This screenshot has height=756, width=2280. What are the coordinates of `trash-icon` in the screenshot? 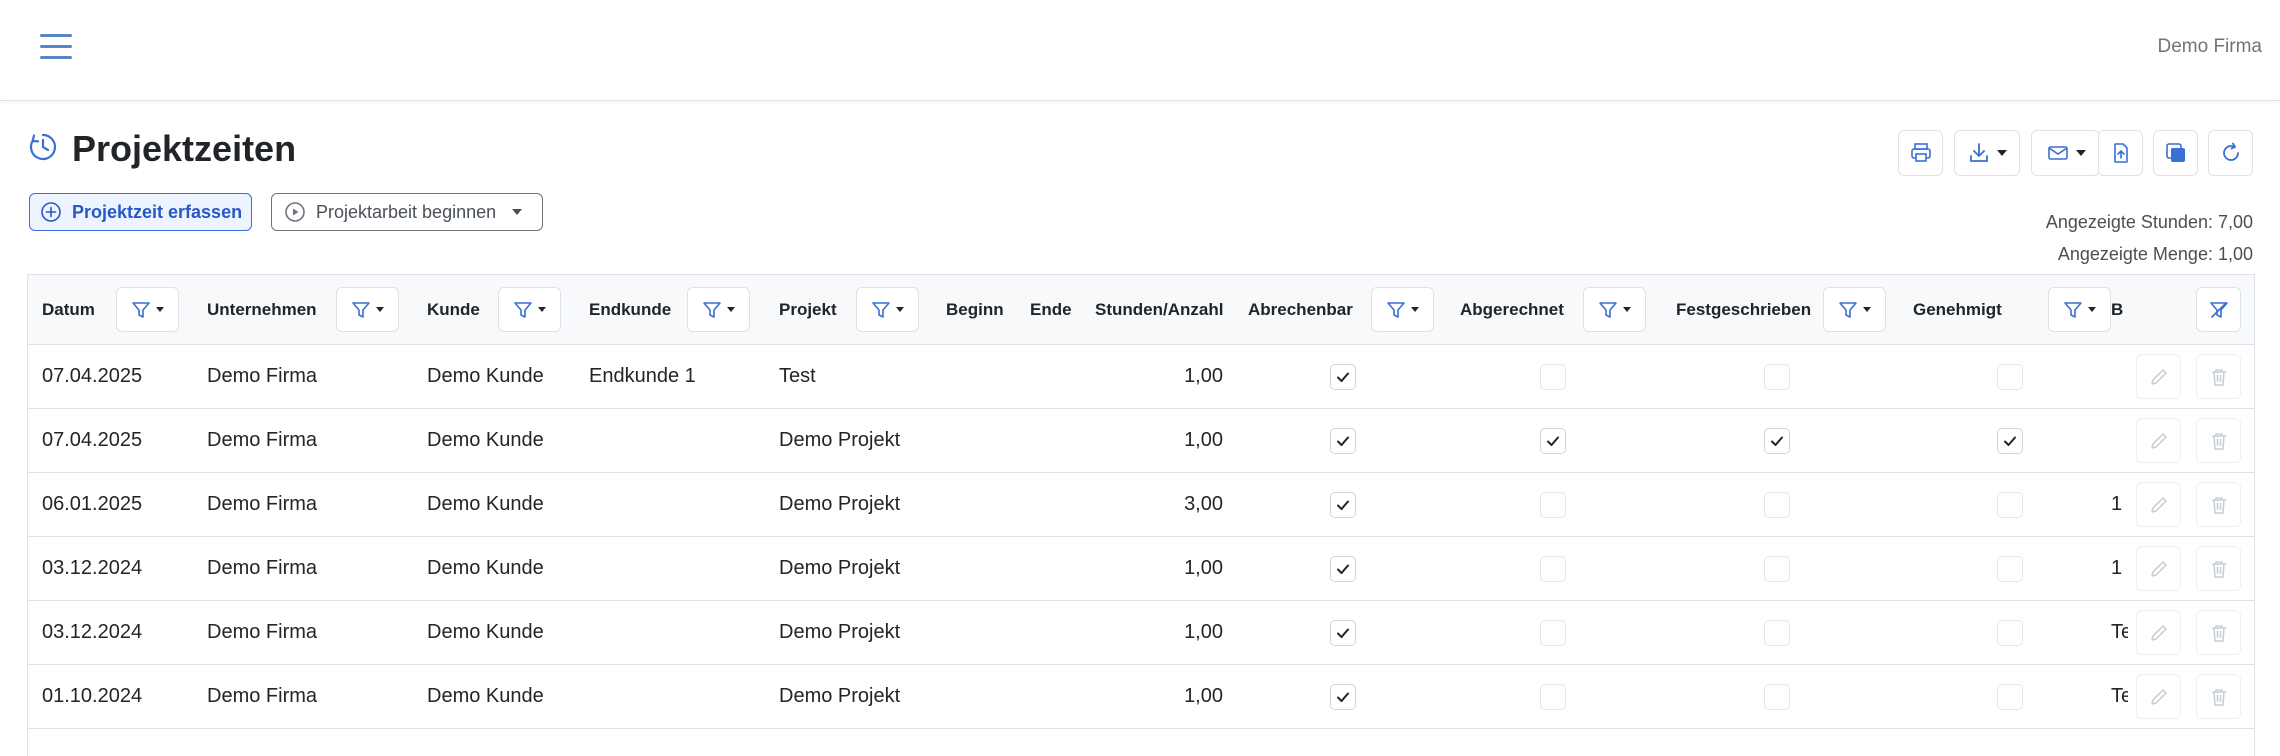 It's located at (2218, 377).